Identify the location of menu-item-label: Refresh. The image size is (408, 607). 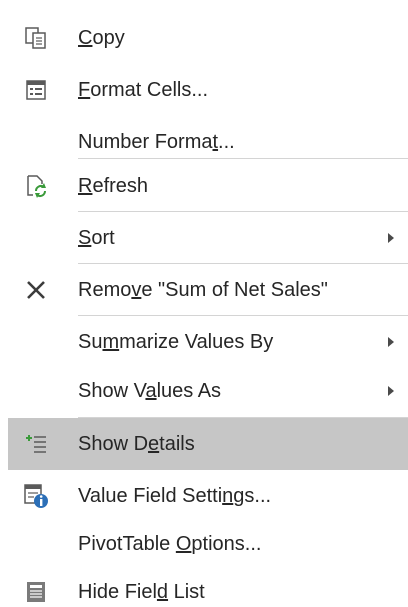
(113, 186).